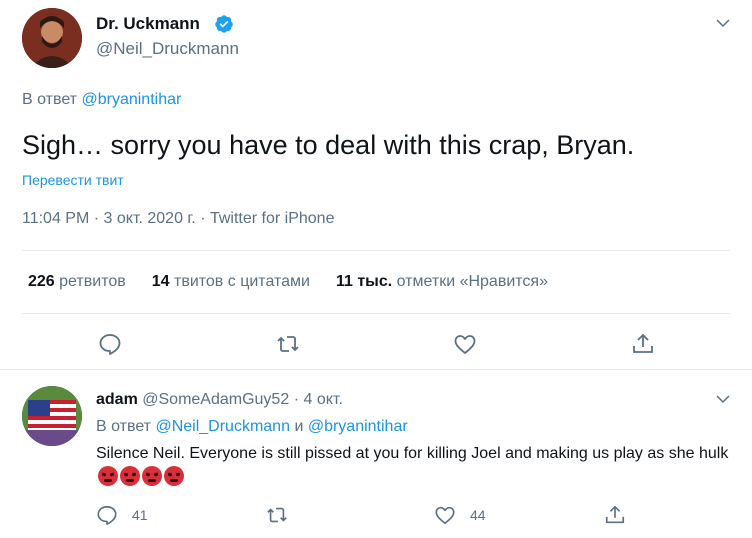 The width and height of the screenshot is (752, 538). Describe the element at coordinates (73, 180) in the screenshot. I see `translate-link: Перевести твит` at that location.